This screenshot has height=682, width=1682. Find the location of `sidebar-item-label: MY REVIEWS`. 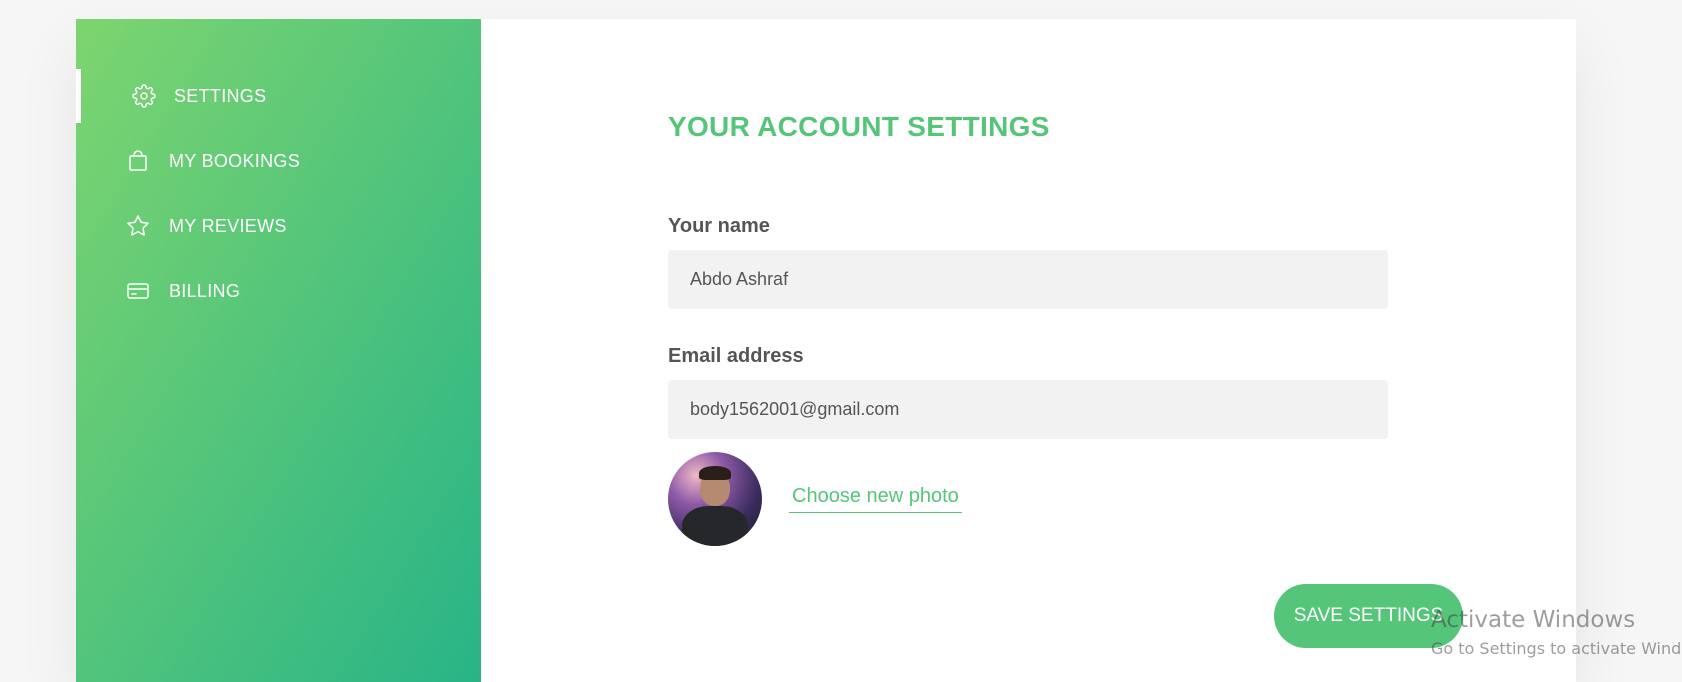

sidebar-item-label: MY REVIEWS is located at coordinates (228, 225).